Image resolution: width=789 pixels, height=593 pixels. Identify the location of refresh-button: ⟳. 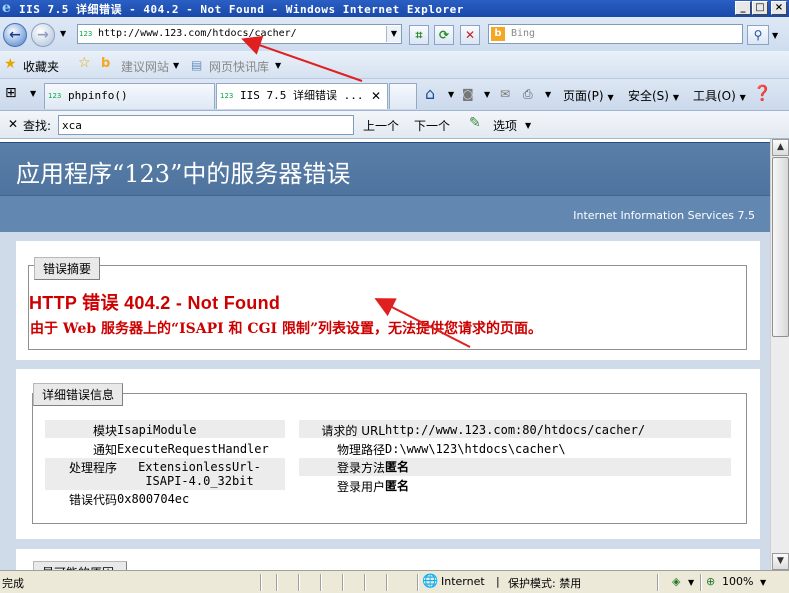
(444, 35).